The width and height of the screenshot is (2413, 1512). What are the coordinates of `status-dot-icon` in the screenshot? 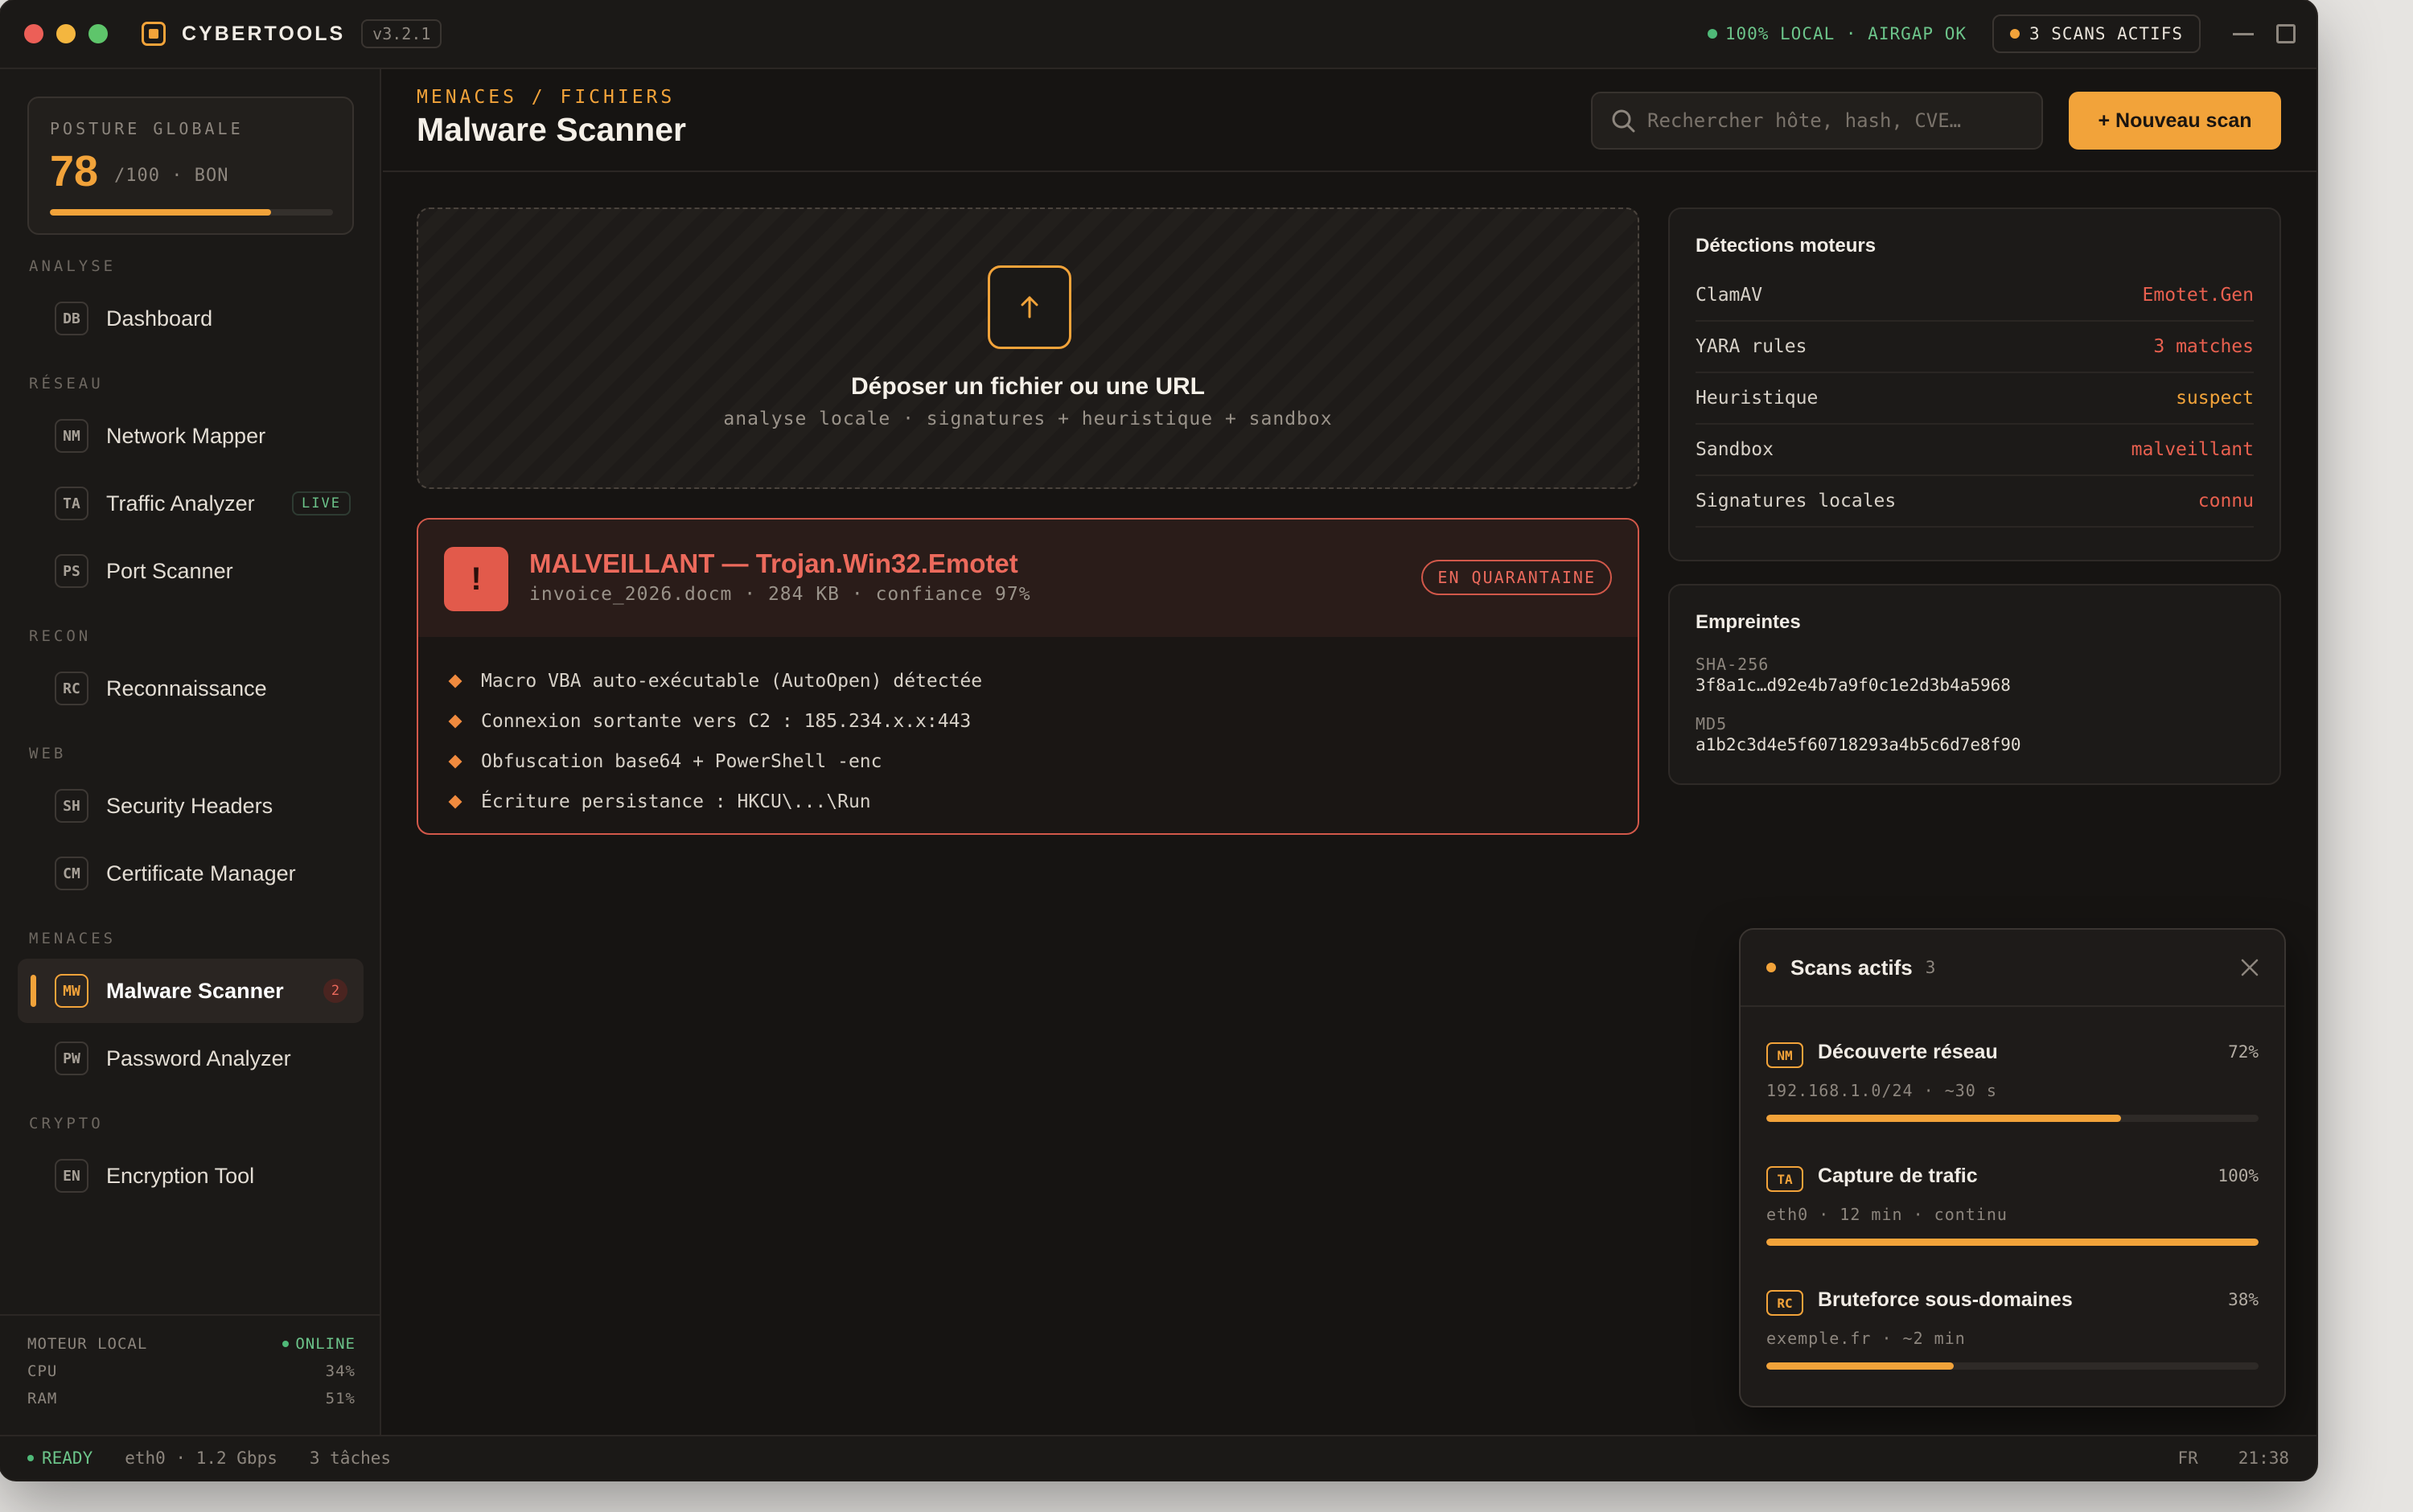 It's located at (1712, 34).